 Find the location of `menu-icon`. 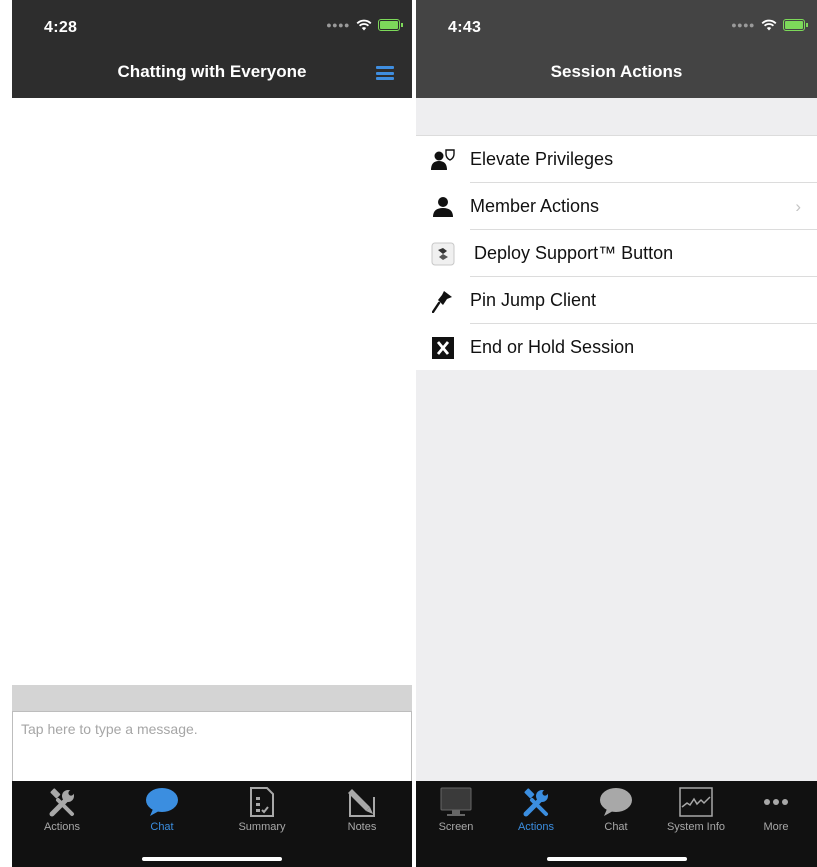

menu-icon is located at coordinates (385, 73).